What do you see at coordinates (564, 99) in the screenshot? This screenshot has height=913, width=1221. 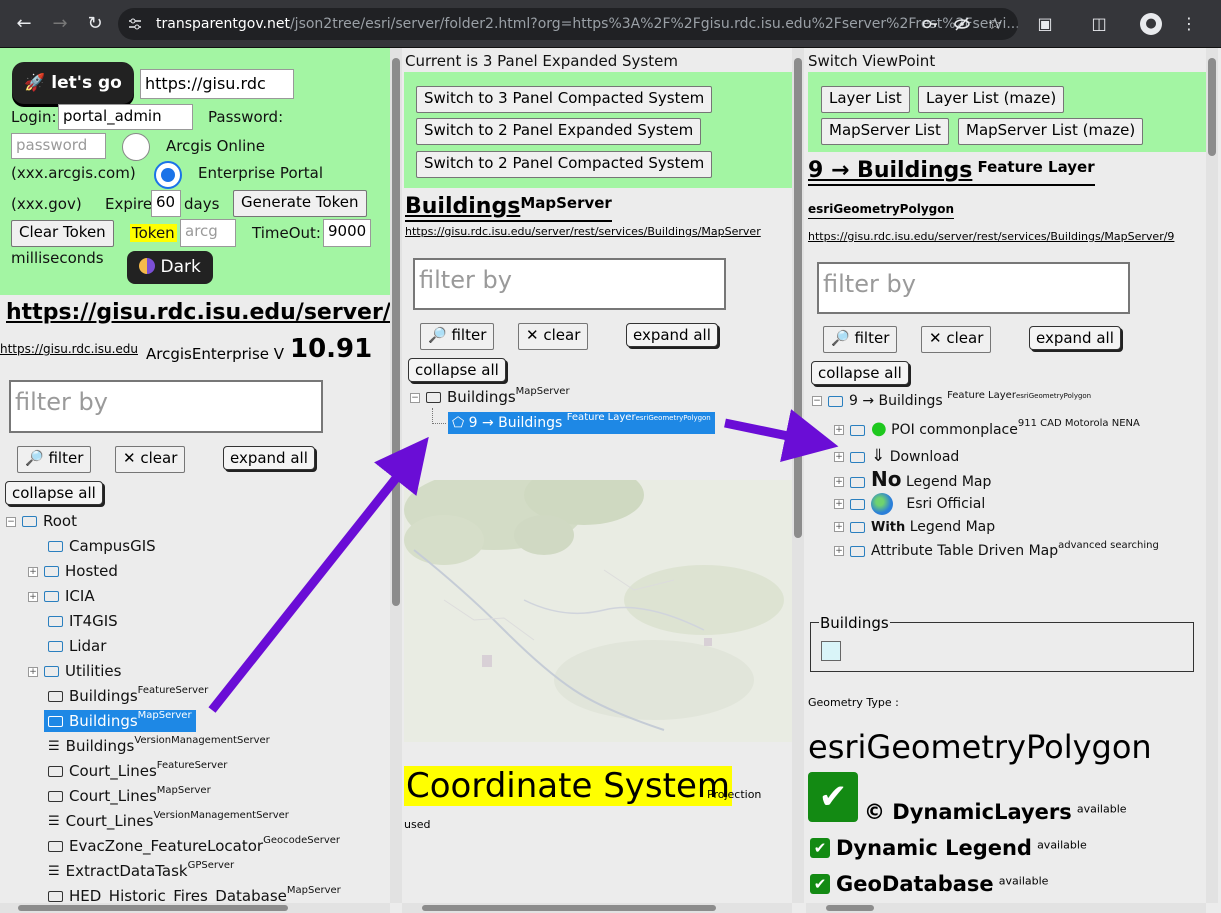 I see `switch-3-compact-button: Switch to 3 Panel Compacted System` at bounding box center [564, 99].